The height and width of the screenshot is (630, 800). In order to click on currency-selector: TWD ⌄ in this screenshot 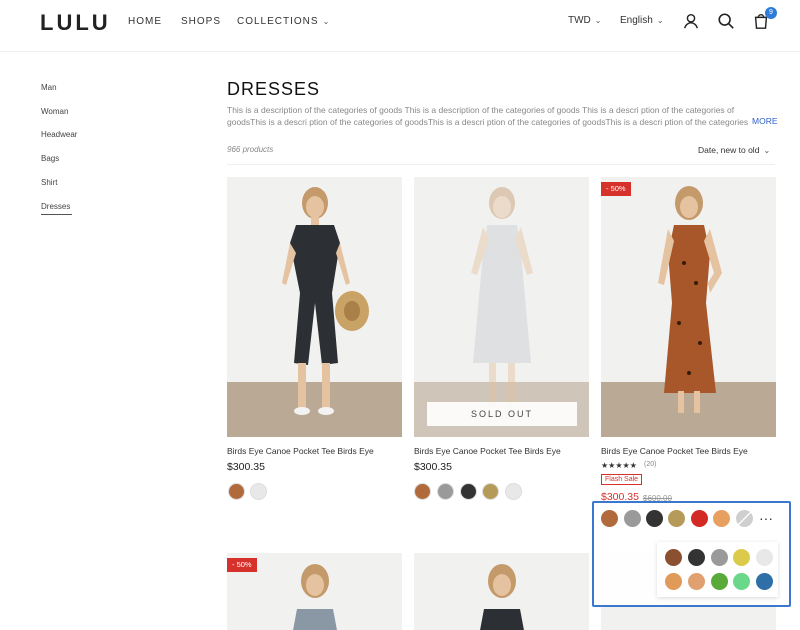, I will do `click(584, 20)`.